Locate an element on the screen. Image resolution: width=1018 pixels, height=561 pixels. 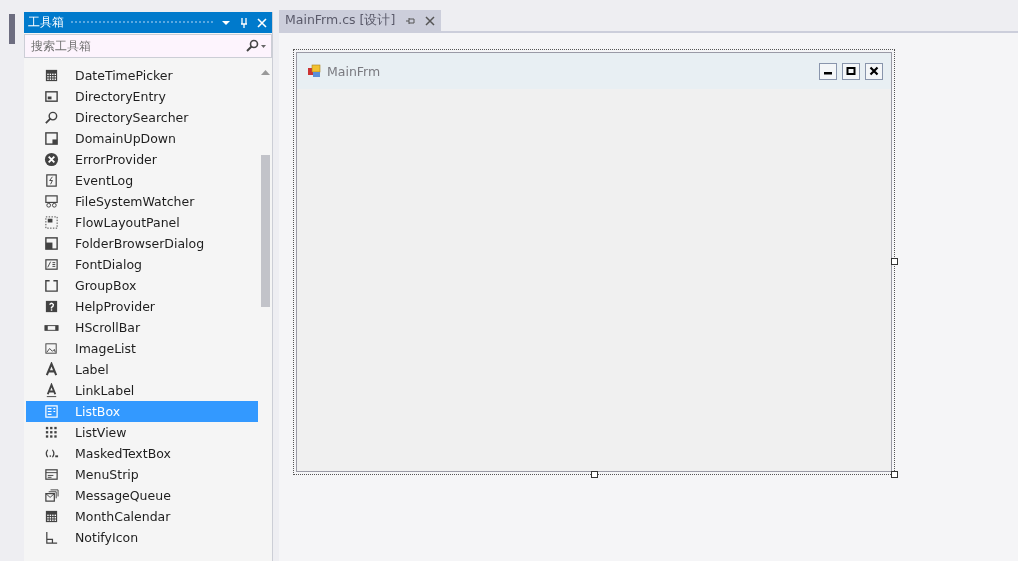
search-input: 搜索工具箱 is located at coordinates (137, 46).